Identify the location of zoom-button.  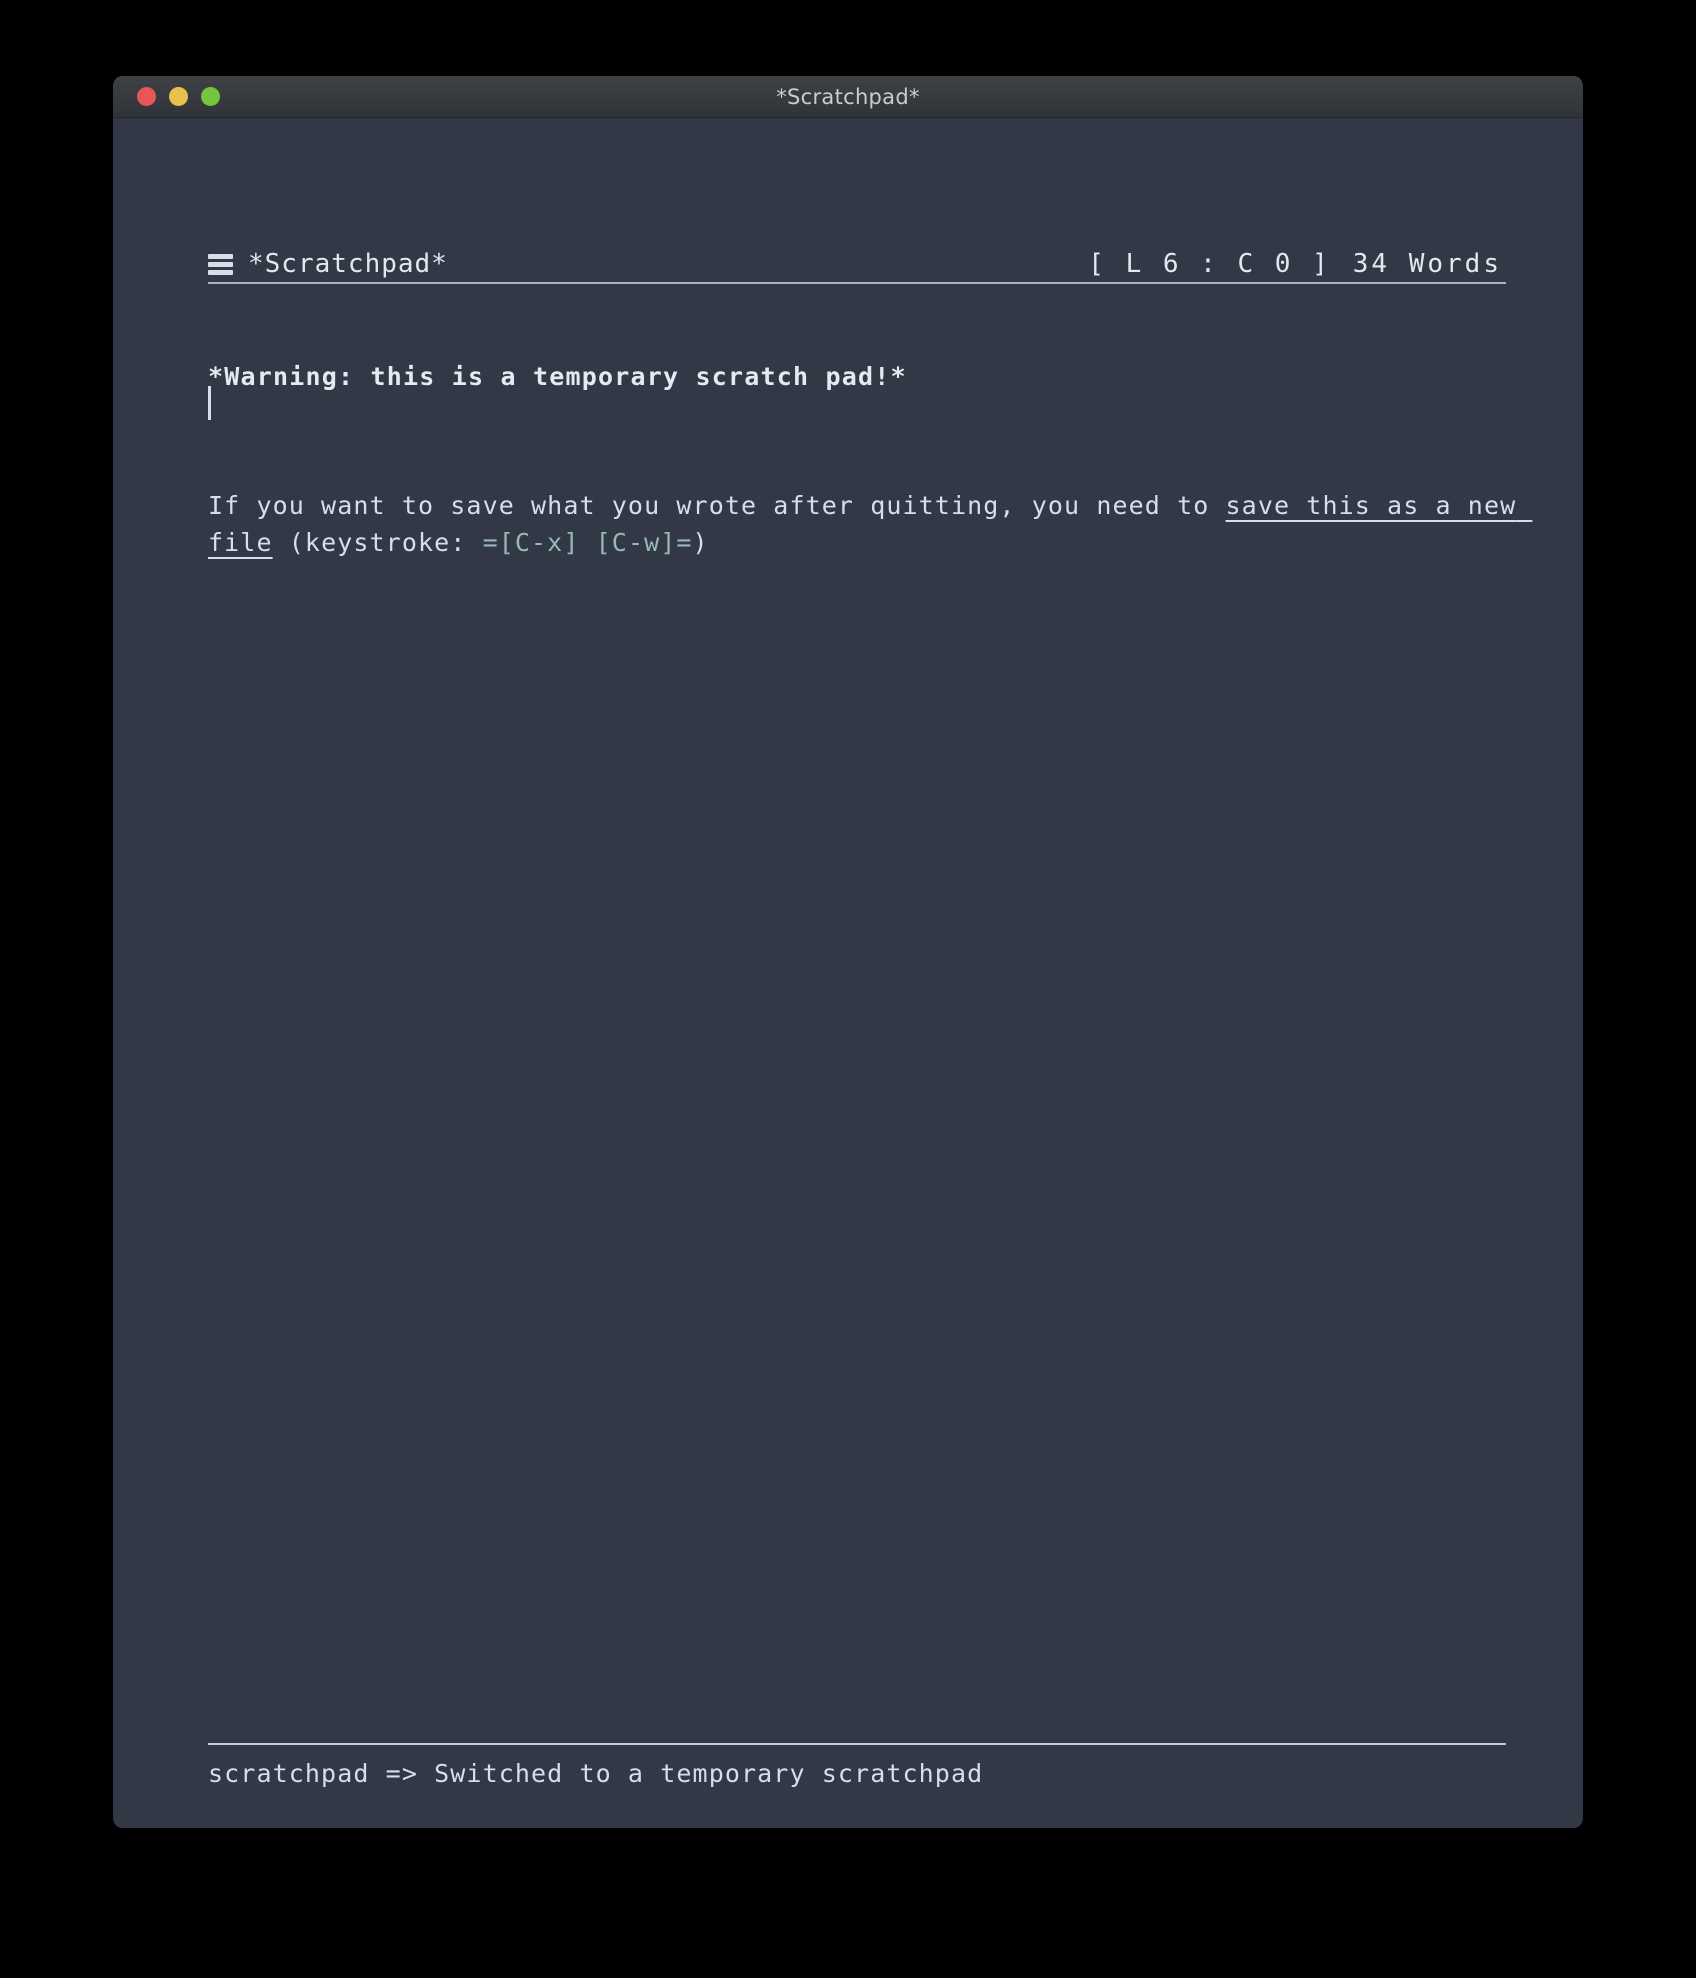
(210, 96).